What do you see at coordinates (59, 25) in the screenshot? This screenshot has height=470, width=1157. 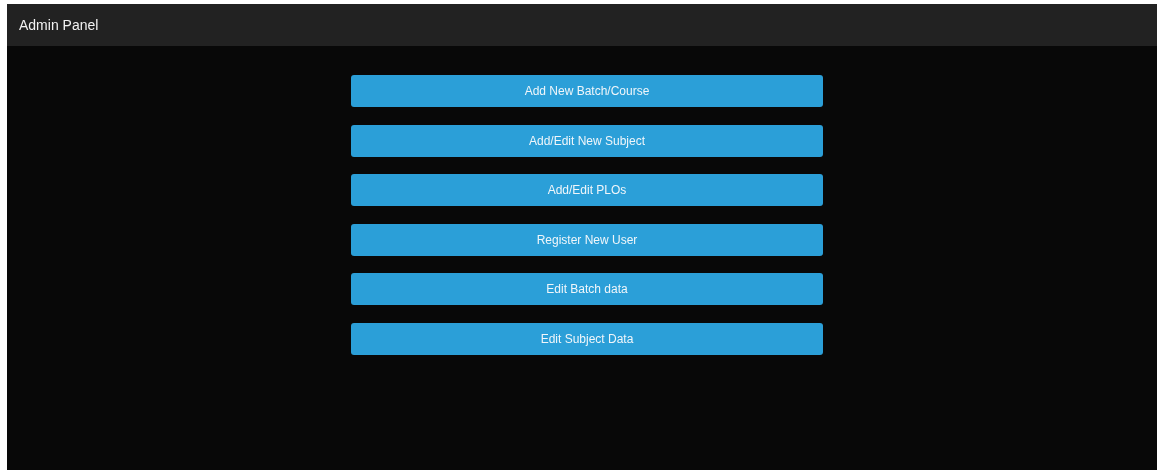 I see `header-title: Admin Panel` at bounding box center [59, 25].